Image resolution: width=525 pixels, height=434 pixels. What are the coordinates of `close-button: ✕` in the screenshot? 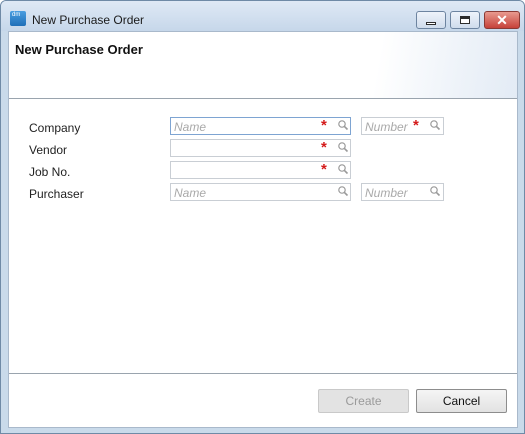 It's located at (502, 20).